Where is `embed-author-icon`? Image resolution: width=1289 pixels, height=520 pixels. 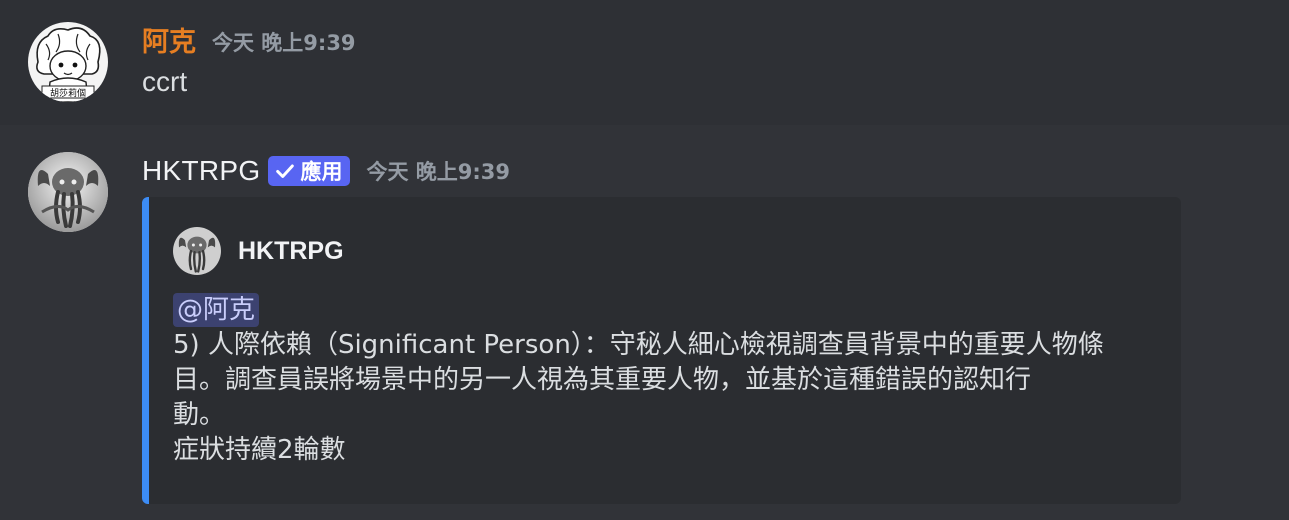 embed-author-icon is located at coordinates (197, 251).